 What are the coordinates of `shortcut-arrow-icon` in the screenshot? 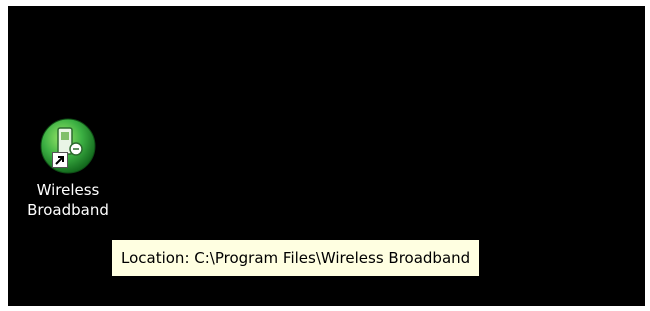 It's located at (60, 160).